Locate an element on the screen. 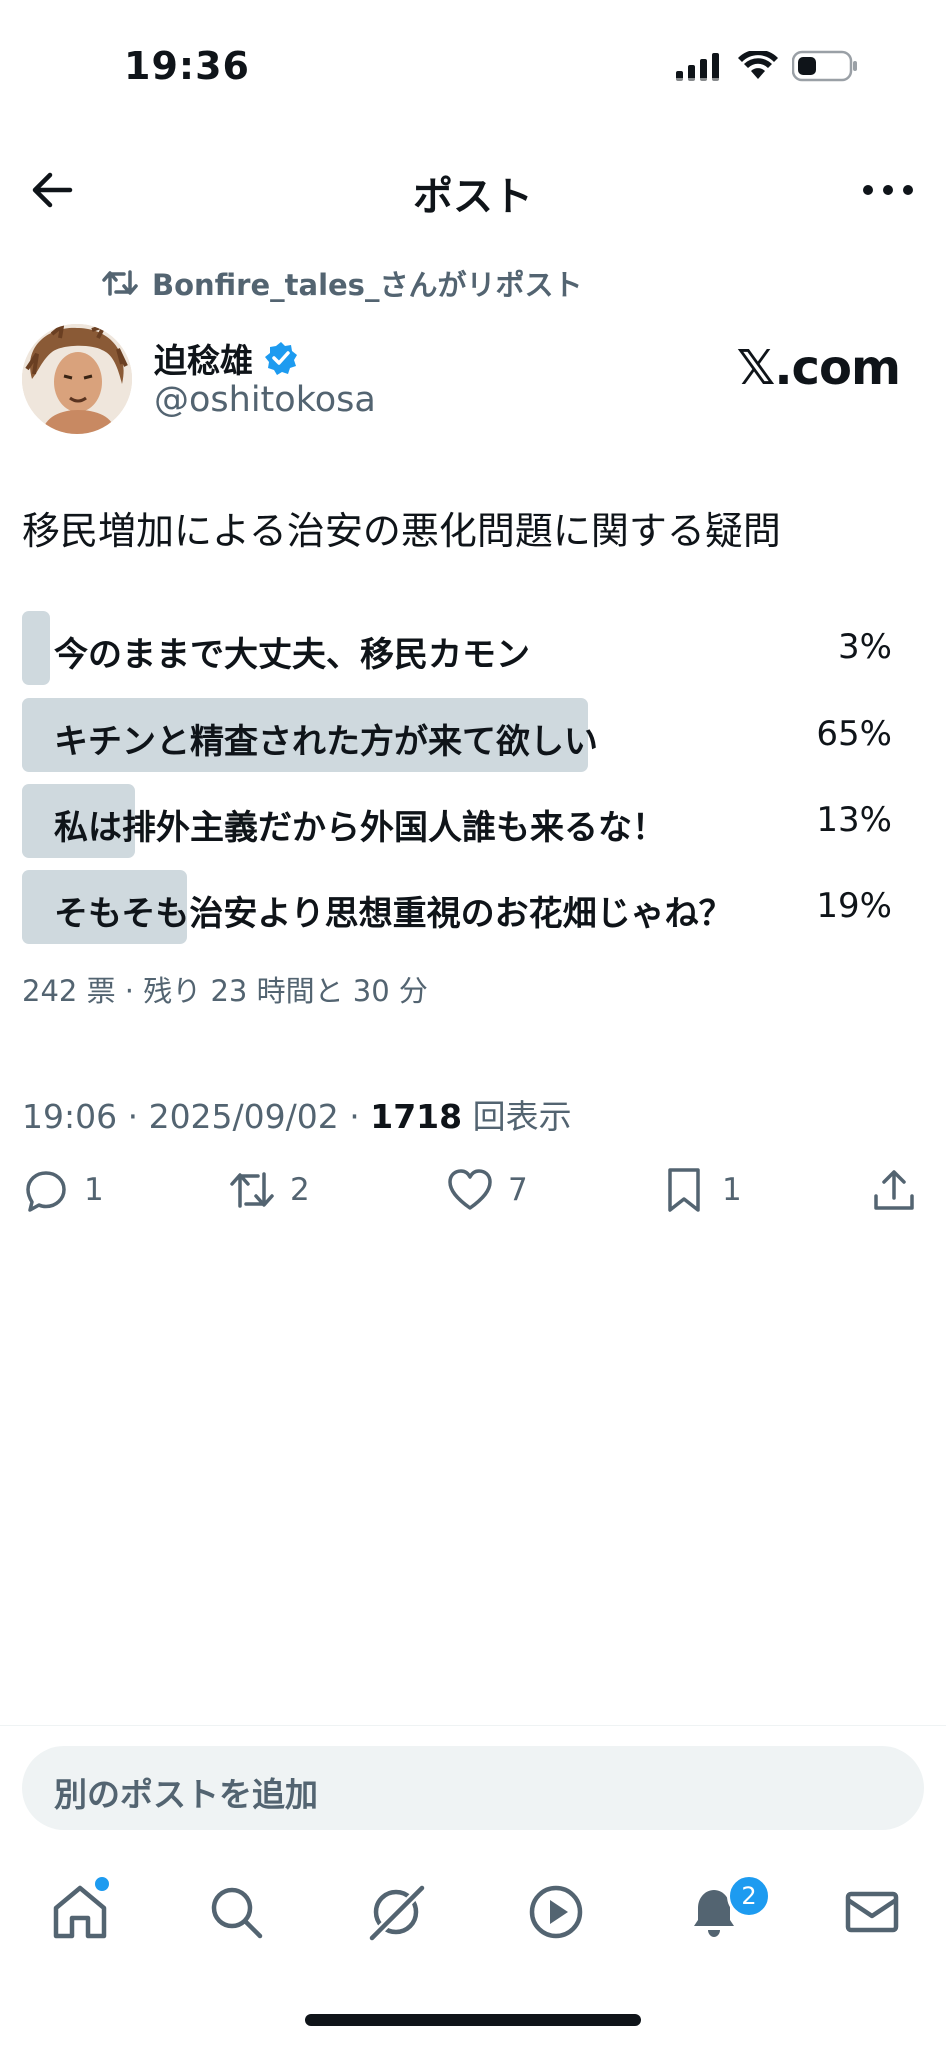  reply-button: 1 is located at coordinates (63, 1190).